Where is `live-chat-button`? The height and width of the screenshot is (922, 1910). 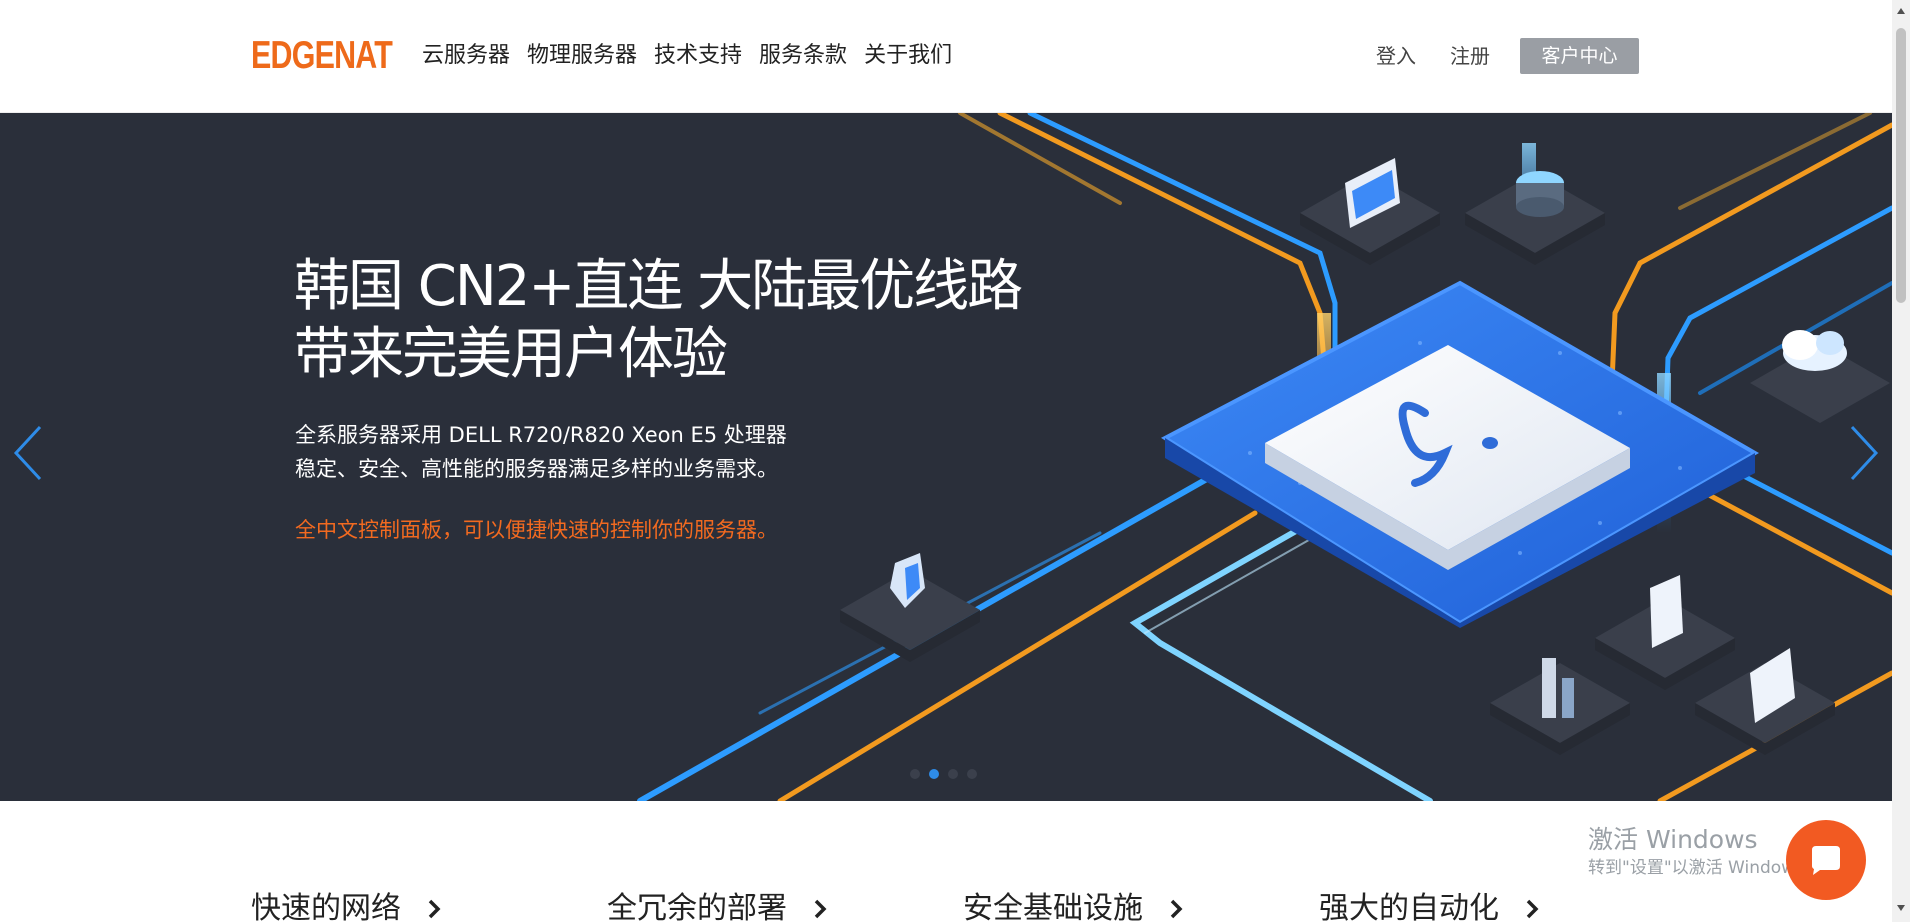
live-chat-button is located at coordinates (1826, 860).